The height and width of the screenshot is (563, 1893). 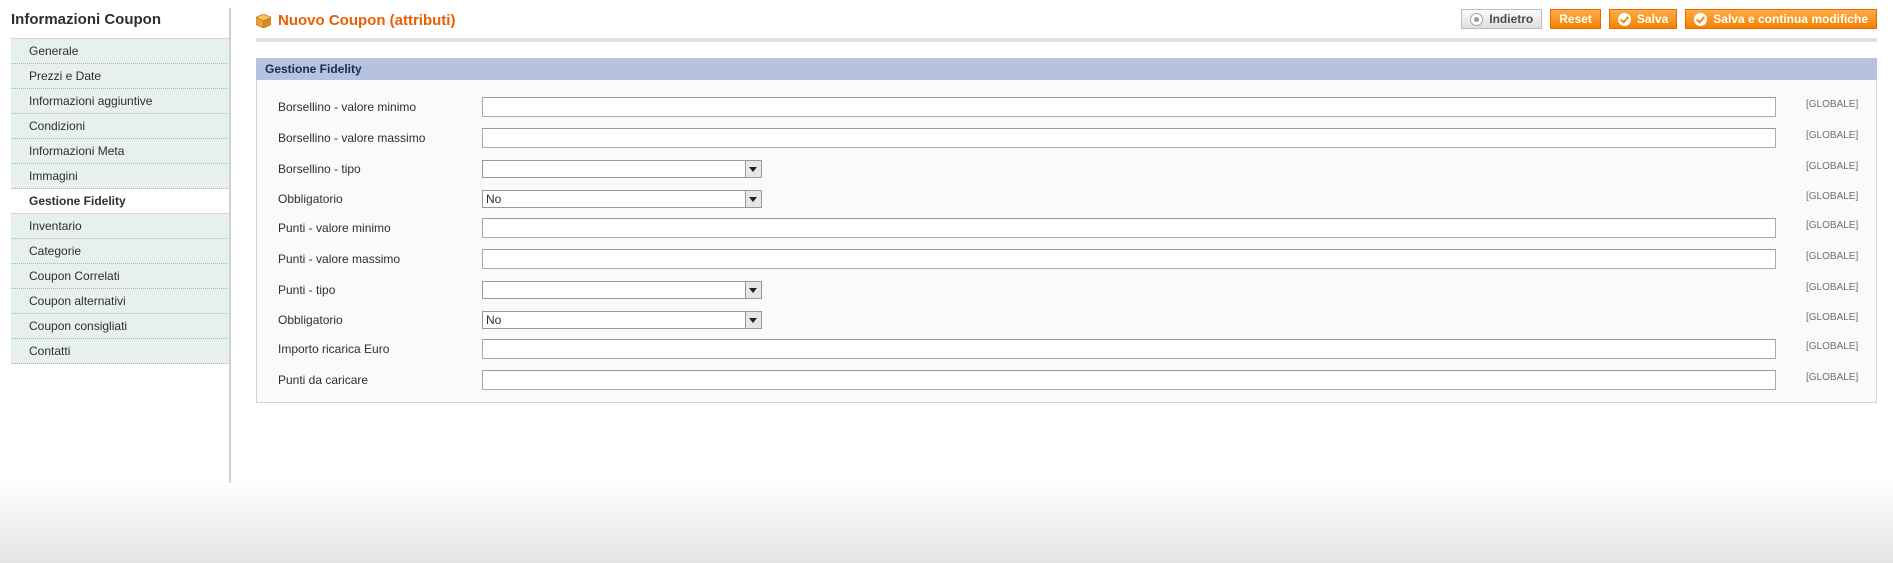 What do you see at coordinates (622, 320) in the screenshot?
I see `punti-obbligatorio-select: No` at bounding box center [622, 320].